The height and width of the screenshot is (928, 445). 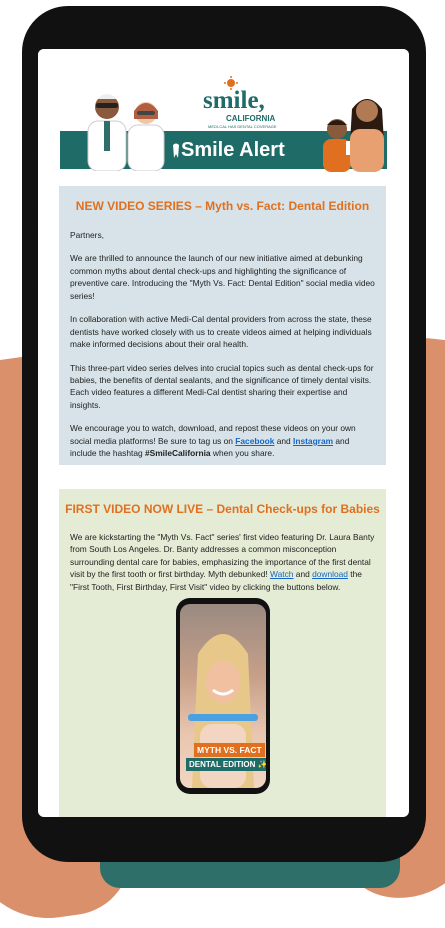 I want to click on watch-link: Watch, so click(x=281, y=574).